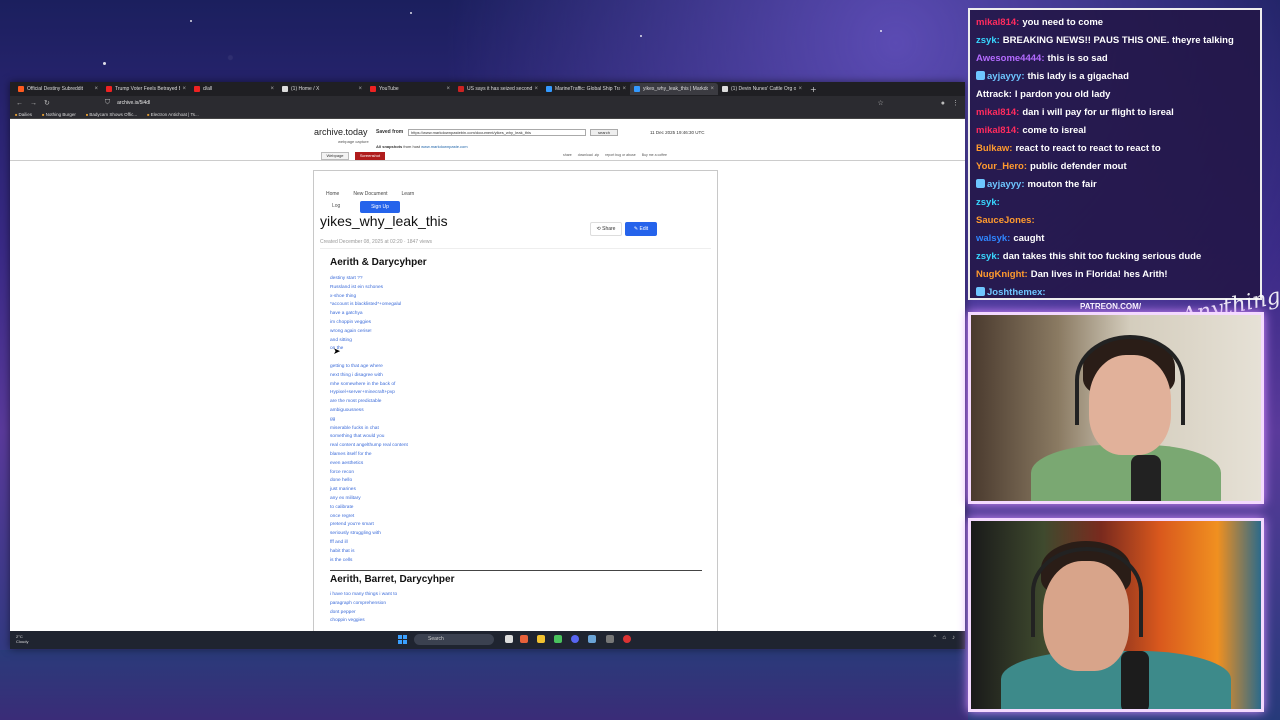 Image resolution: width=1280 pixels, height=720 pixels. I want to click on browser-tab: d/all ×, so click(234, 89).